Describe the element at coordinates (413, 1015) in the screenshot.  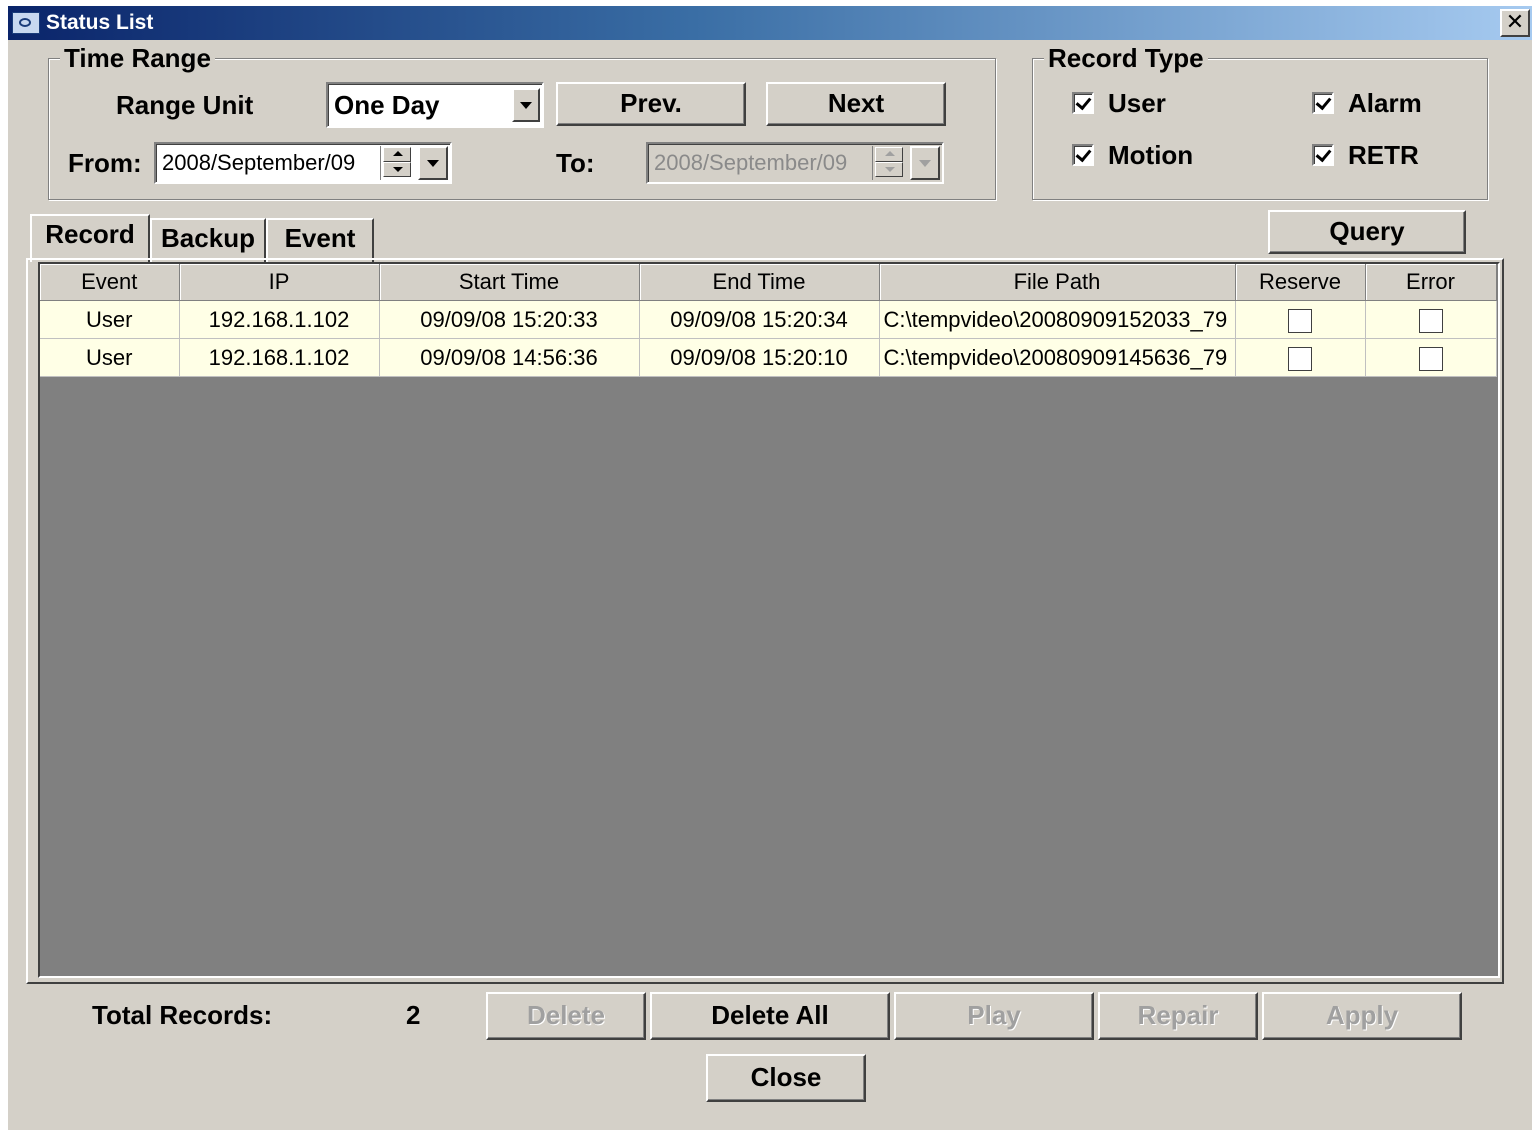
I see `total-records-value: 2` at that location.